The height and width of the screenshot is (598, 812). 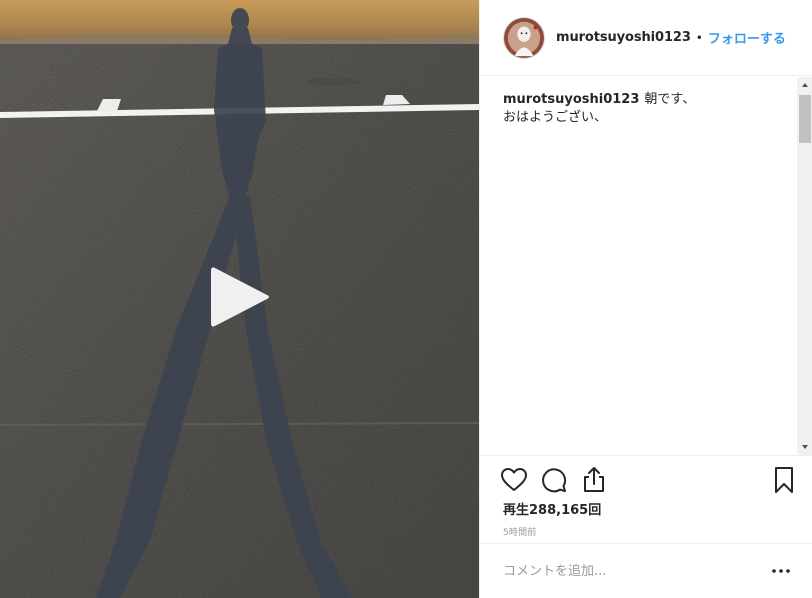 What do you see at coordinates (747, 37) in the screenshot?
I see `follow-button: フォローする` at bounding box center [747, 37].